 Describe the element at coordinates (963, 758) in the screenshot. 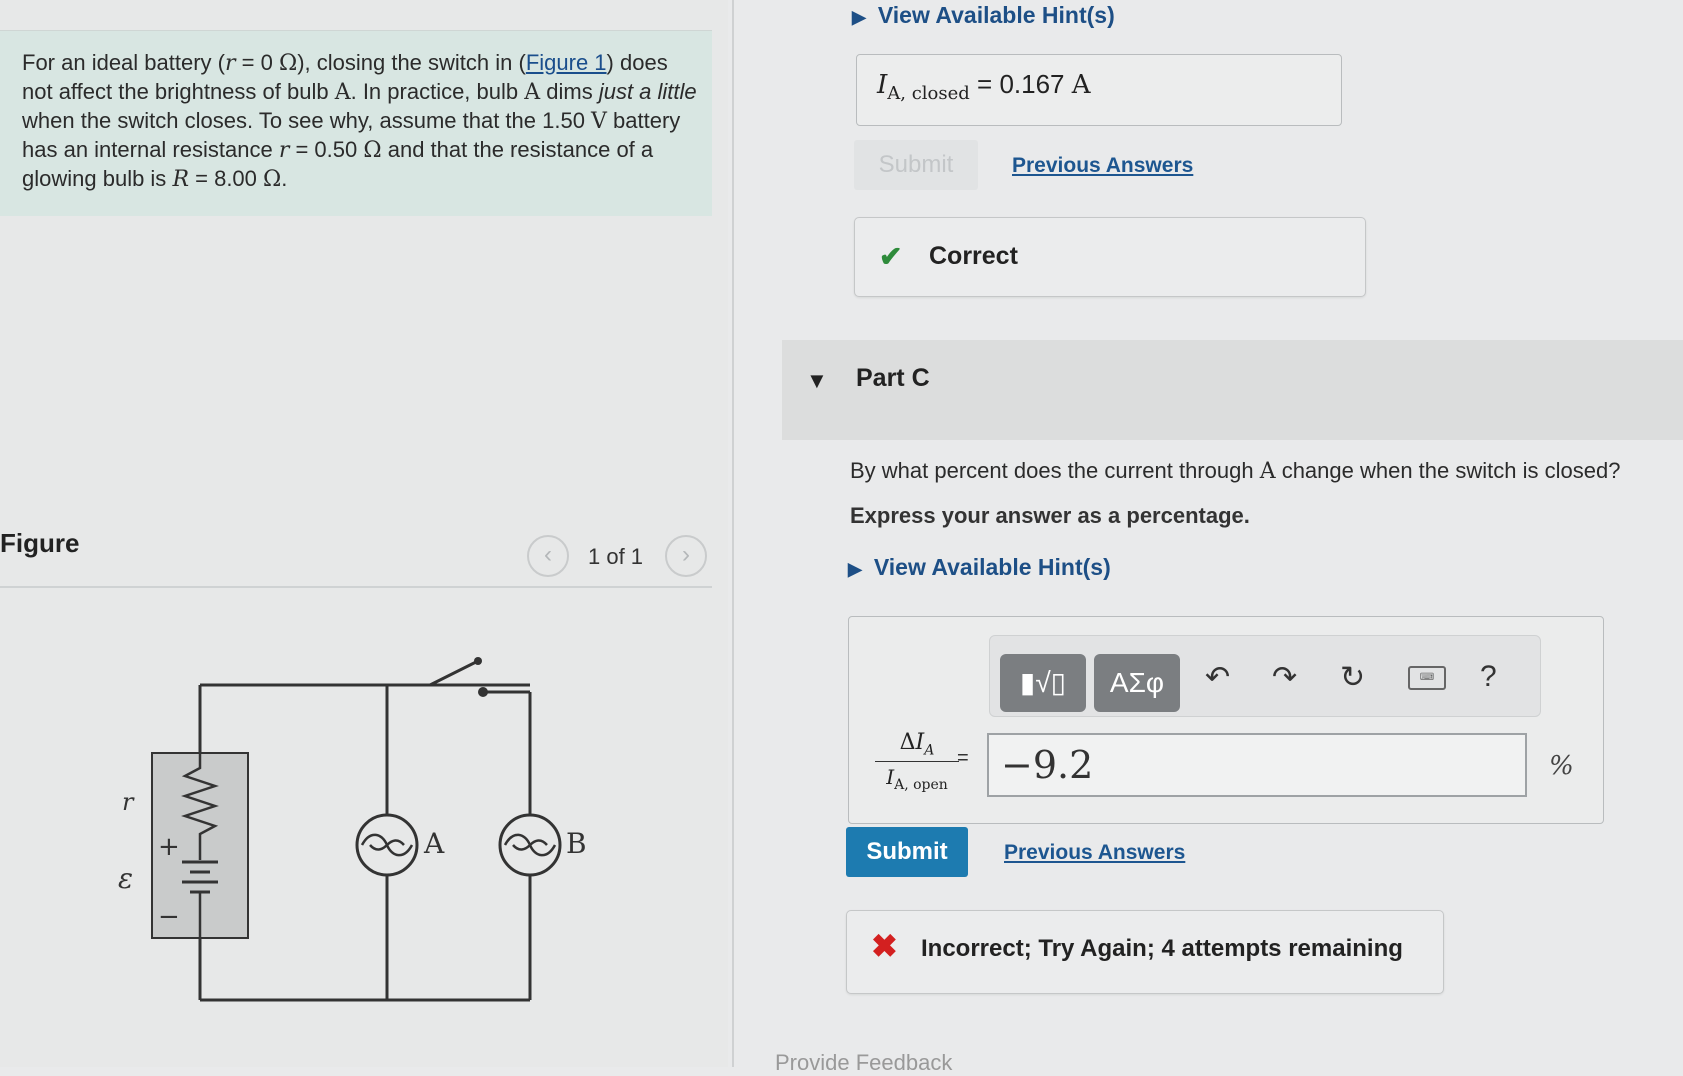

I see `equals-sign: =` at that location.